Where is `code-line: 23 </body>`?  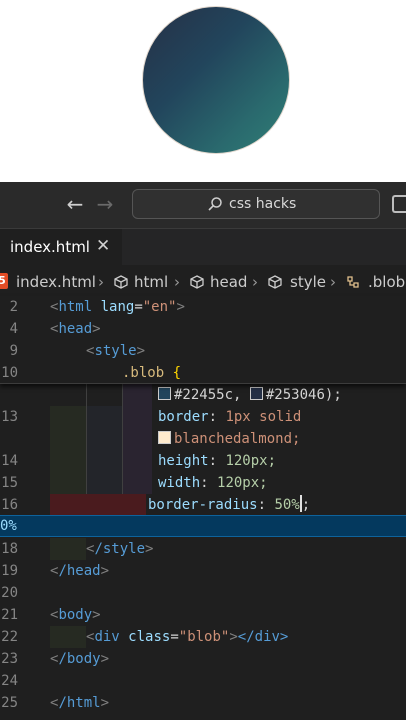 code-line: 23 </body> is located at coordinates (203, 659).